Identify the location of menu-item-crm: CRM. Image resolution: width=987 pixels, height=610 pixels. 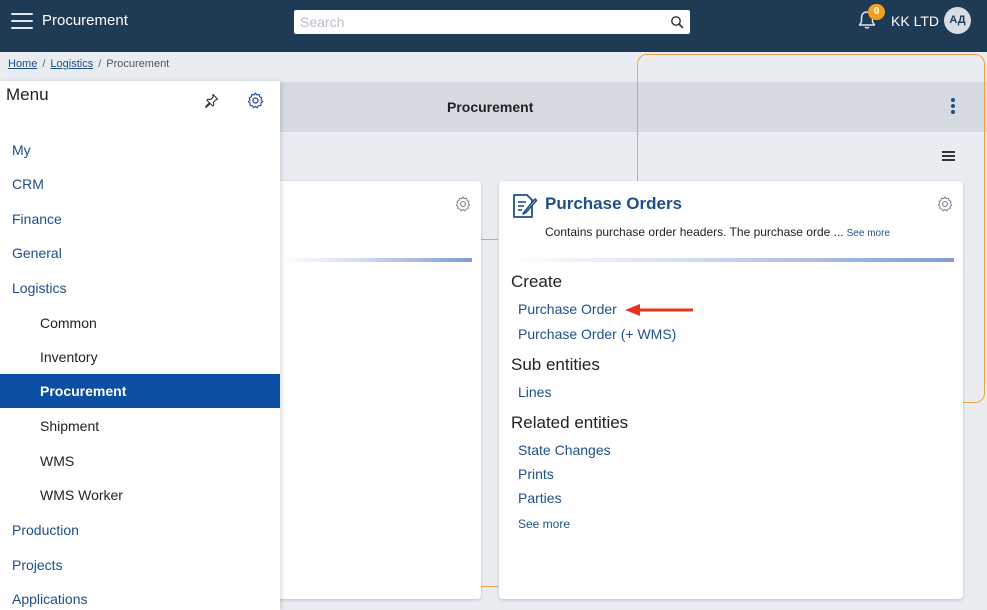
(140, 184).